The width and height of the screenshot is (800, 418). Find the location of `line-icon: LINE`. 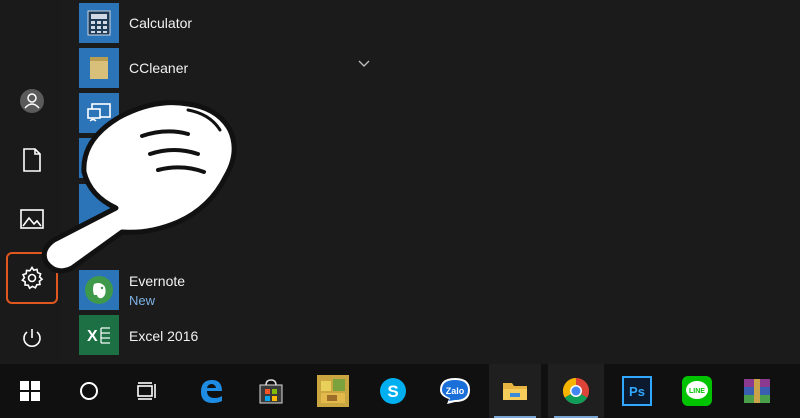

line-icon: LINE is located at coordinates (697, 391).